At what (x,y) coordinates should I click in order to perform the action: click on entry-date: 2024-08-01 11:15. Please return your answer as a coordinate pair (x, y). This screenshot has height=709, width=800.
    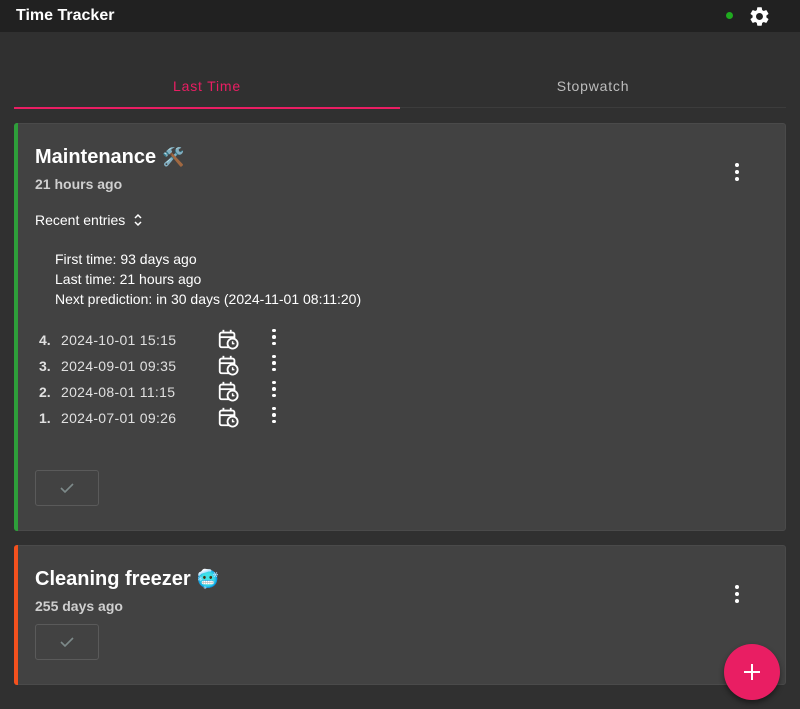
    Looking at the image, I should click on (118, 392).